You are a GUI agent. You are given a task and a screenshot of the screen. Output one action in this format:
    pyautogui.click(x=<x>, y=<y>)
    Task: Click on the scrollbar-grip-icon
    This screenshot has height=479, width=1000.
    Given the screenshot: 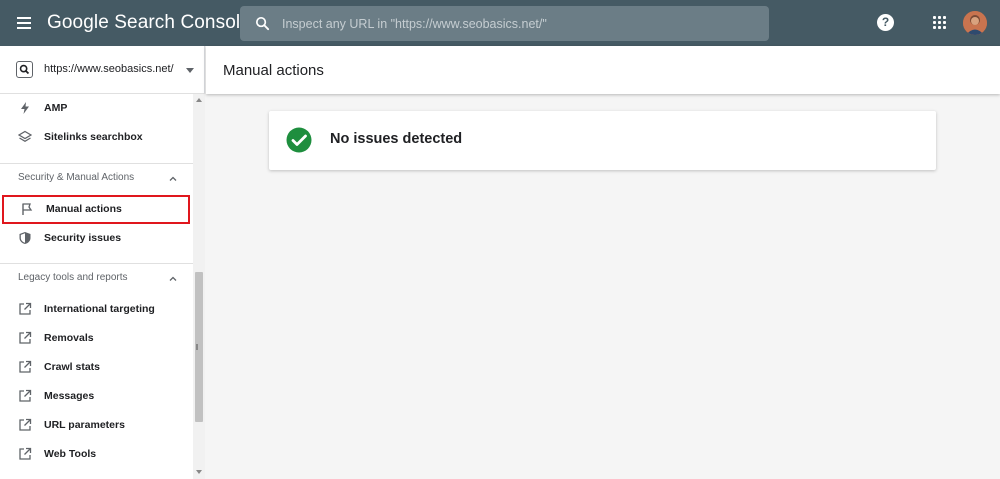 What is the action you would take?
    pyautogui.click(x=197, y=347)
    